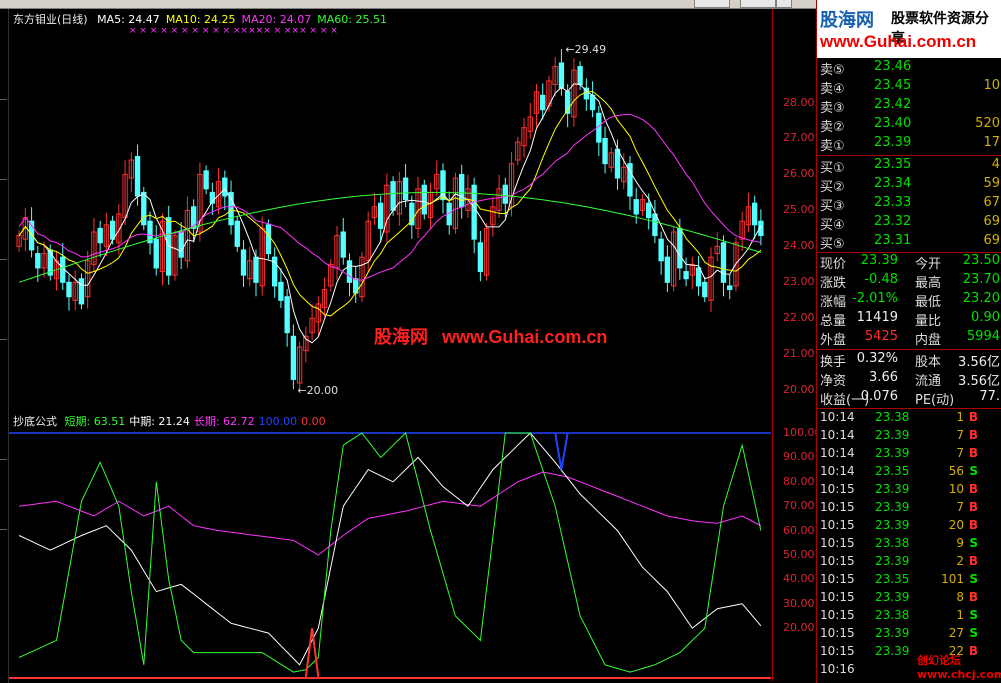 This screenshot has width=1001, height=683. I want to click on stat-value: 0.90, so click(985, 317).